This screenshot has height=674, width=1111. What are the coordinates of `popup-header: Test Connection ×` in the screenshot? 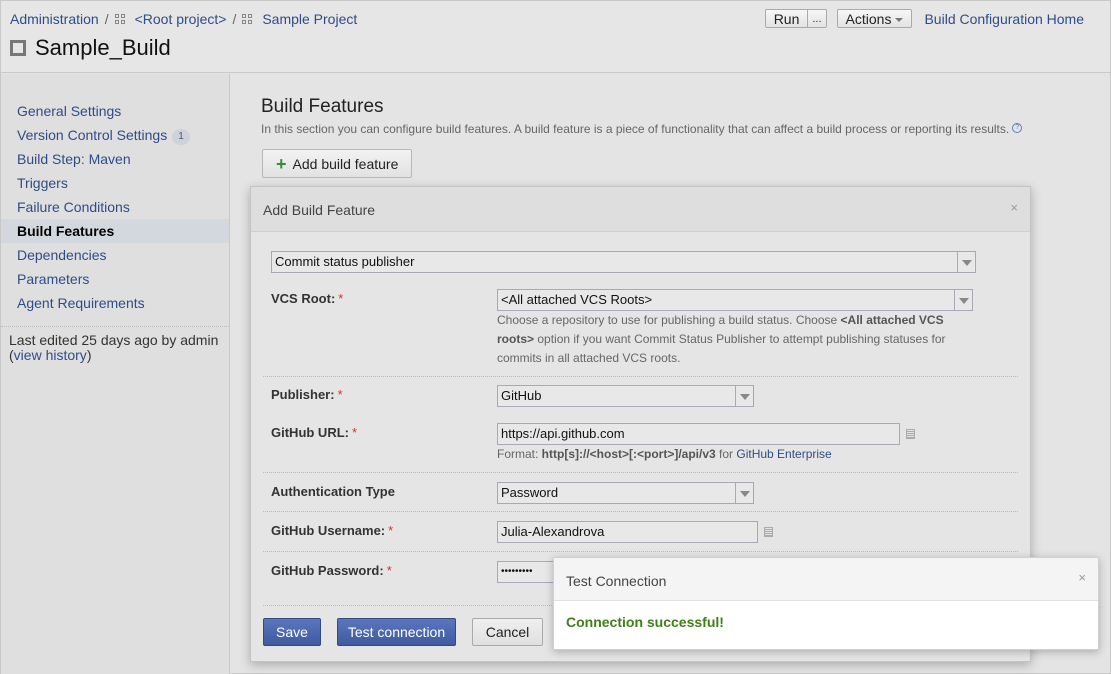 It's located at (826, 579).